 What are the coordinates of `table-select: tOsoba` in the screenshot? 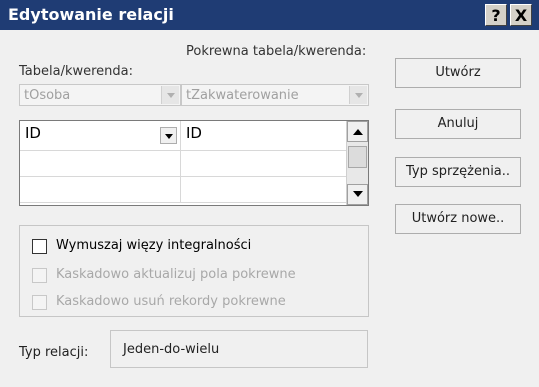 It's located at (100, 95).